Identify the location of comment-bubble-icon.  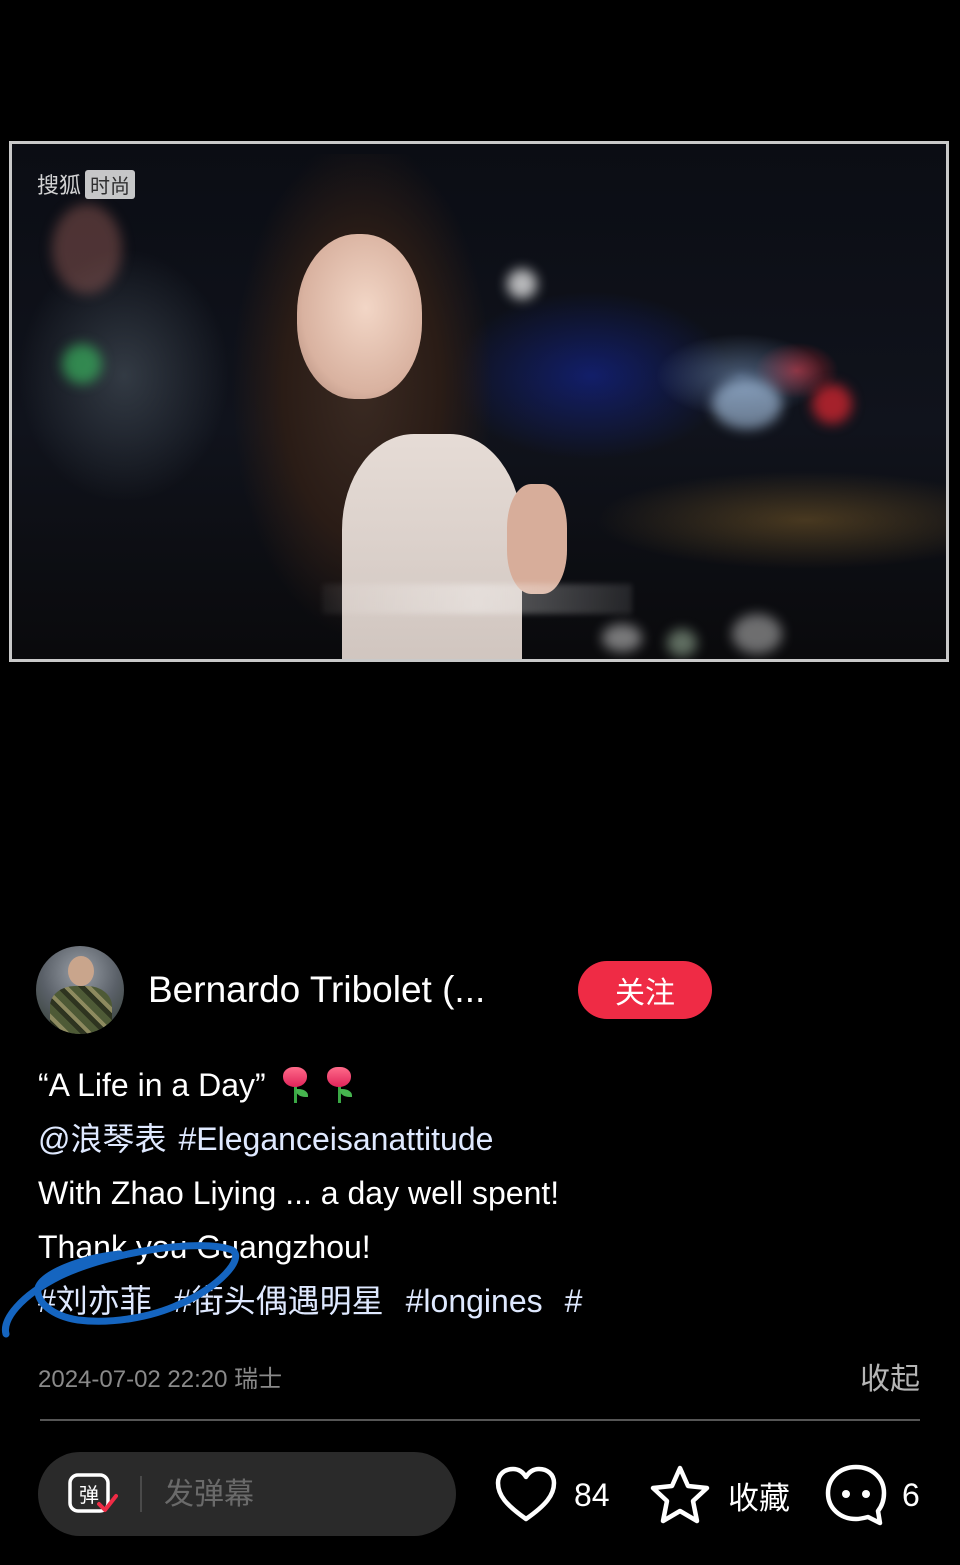
(856, 1495).